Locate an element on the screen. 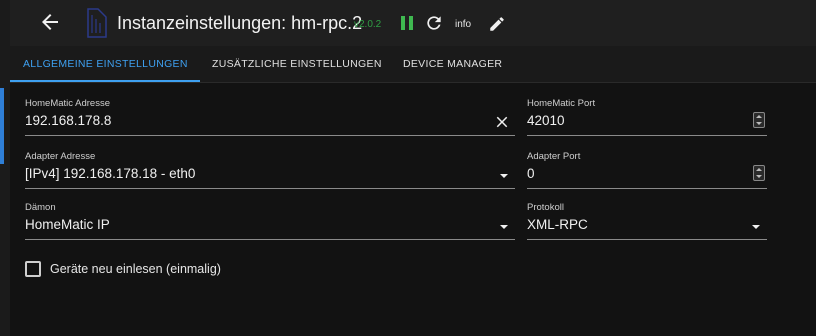  homematic-port-input: 42010 is located at coordinates (546, 120).